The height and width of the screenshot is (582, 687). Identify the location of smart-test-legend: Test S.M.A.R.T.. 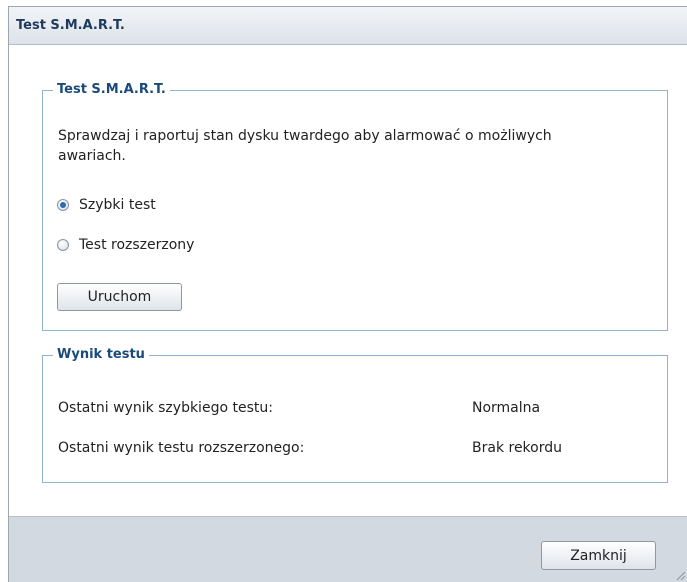
(111, 90).